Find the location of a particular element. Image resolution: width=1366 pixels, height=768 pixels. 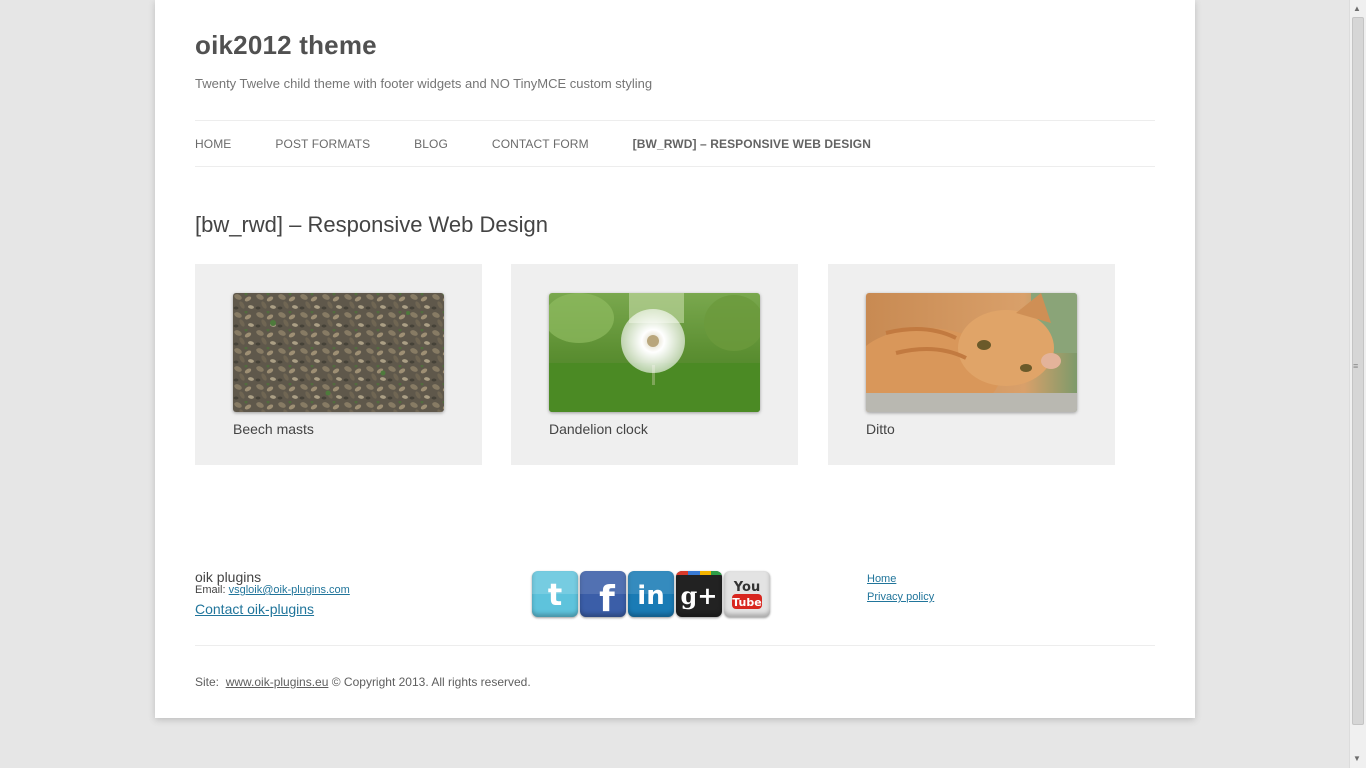

twitter-icon: t is located at coordinates (555, 594).